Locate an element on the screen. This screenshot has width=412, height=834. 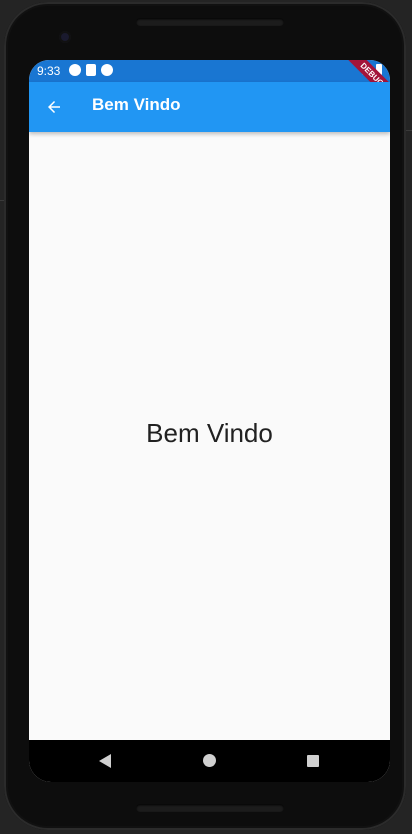
play-circle-icon is located at coordinates (75, 70).